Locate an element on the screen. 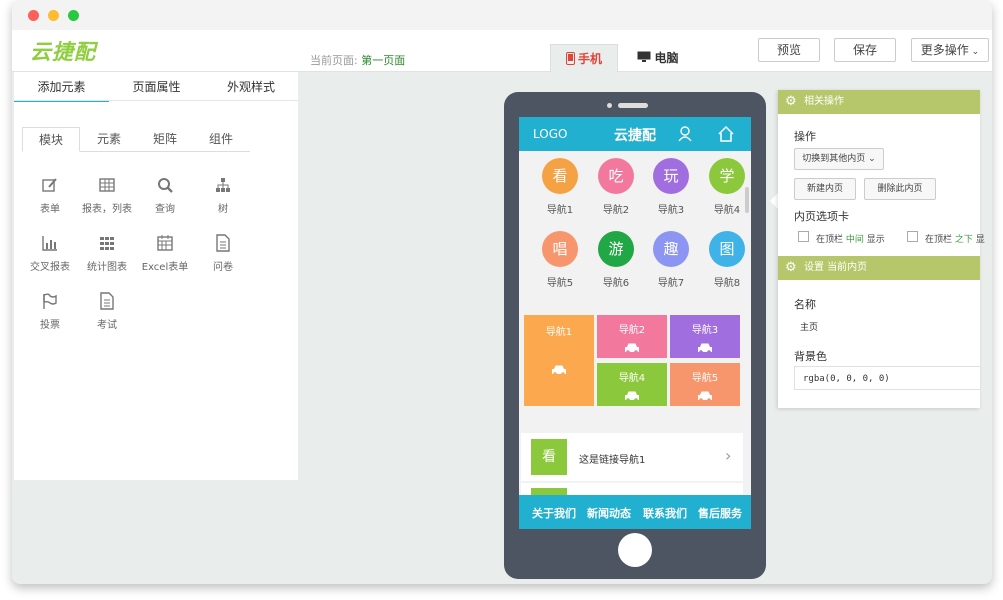  bg-color-input: rgba(0, 0, 0, 0) is located at coordinates (887, 378).